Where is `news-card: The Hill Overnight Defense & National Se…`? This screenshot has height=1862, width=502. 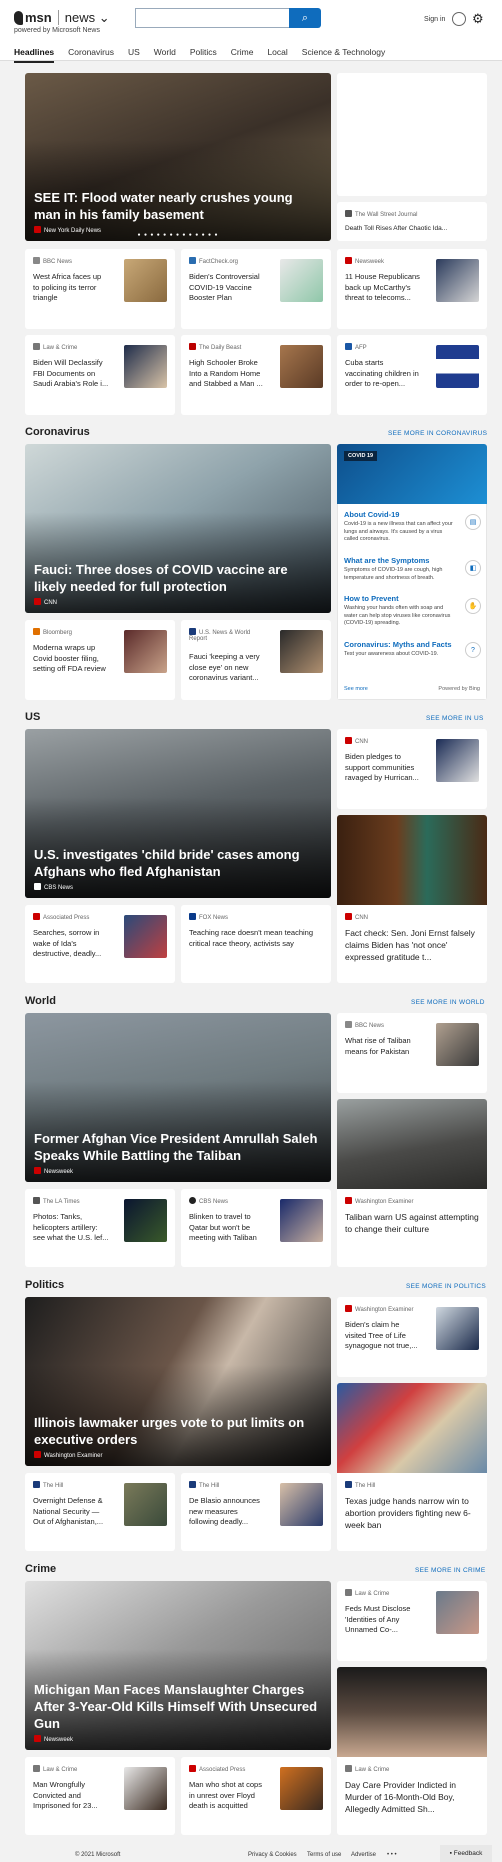 news-card: The Hill Overnight Defense & National Se… is located at coordinates (100, 1512).